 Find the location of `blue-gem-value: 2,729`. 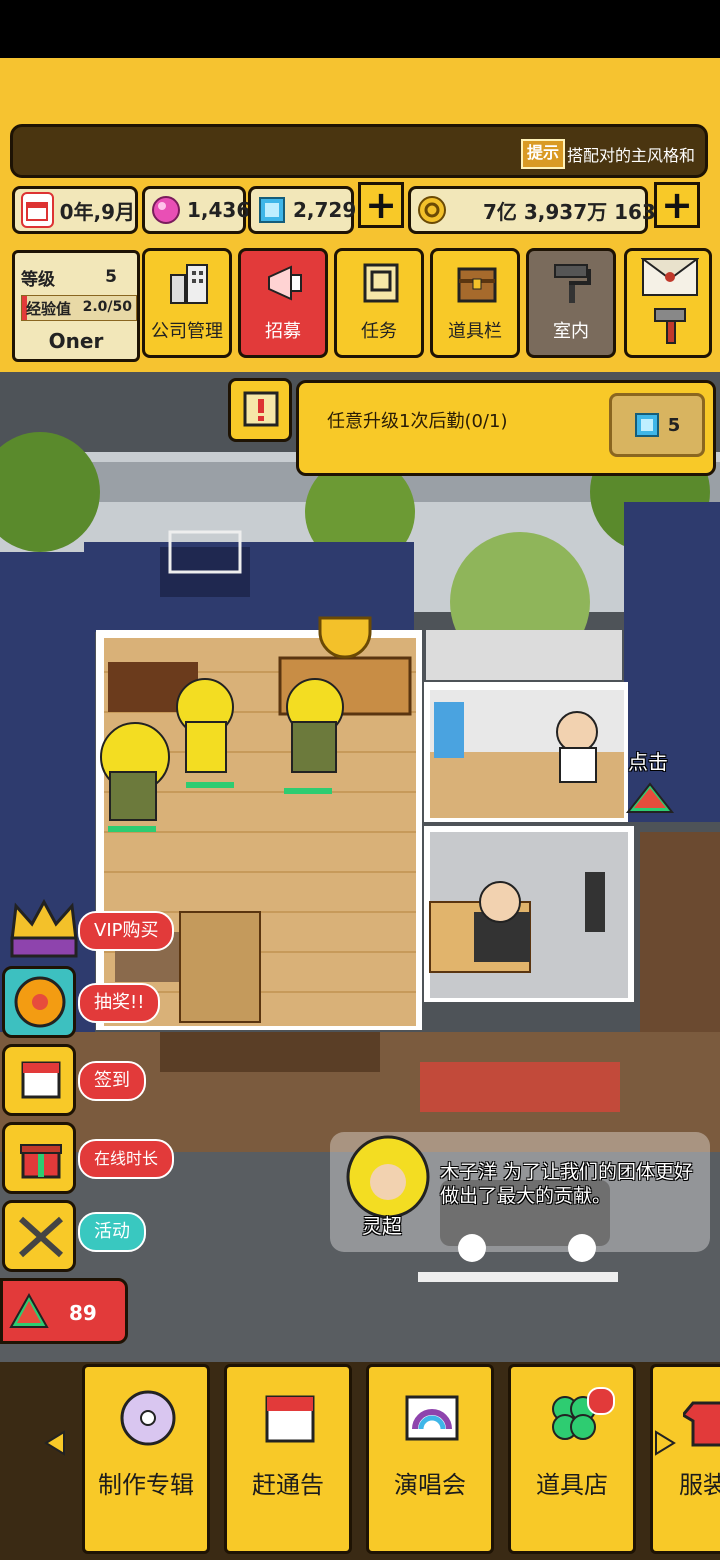

blue-gem-value: 2,729 is located at coordinates (325, 210).